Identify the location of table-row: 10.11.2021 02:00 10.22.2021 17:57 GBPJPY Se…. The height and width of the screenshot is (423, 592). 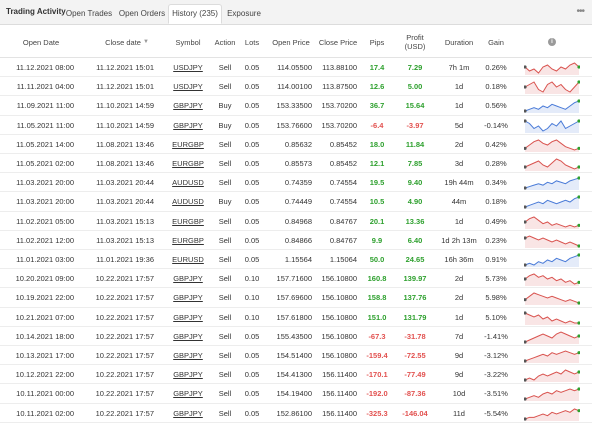
(296, 413).